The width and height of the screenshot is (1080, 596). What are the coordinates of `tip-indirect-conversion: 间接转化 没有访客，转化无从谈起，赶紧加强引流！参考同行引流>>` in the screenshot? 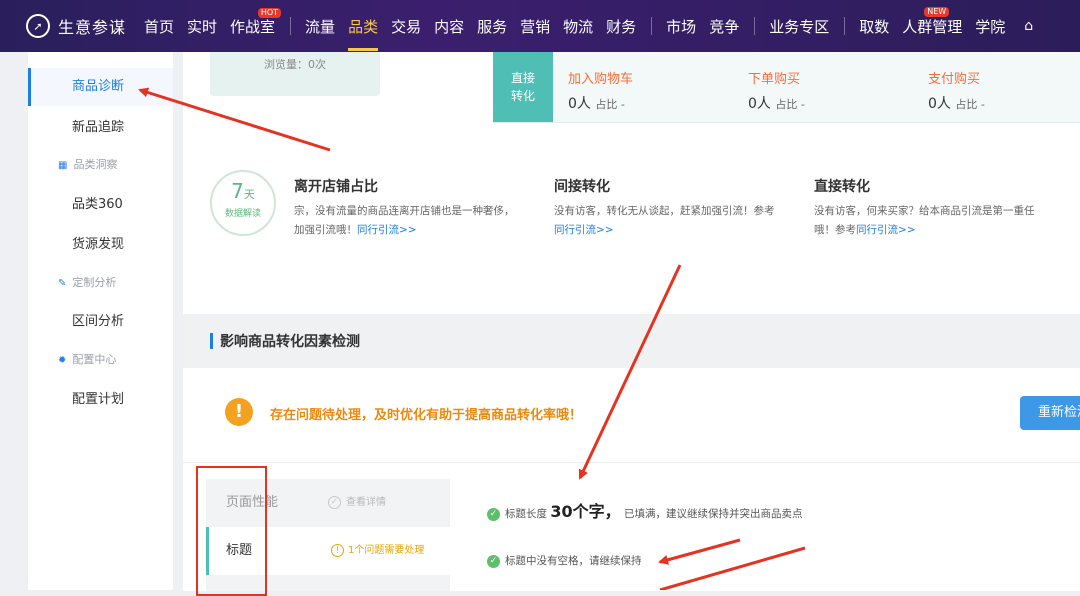 It's located at (666, 208).